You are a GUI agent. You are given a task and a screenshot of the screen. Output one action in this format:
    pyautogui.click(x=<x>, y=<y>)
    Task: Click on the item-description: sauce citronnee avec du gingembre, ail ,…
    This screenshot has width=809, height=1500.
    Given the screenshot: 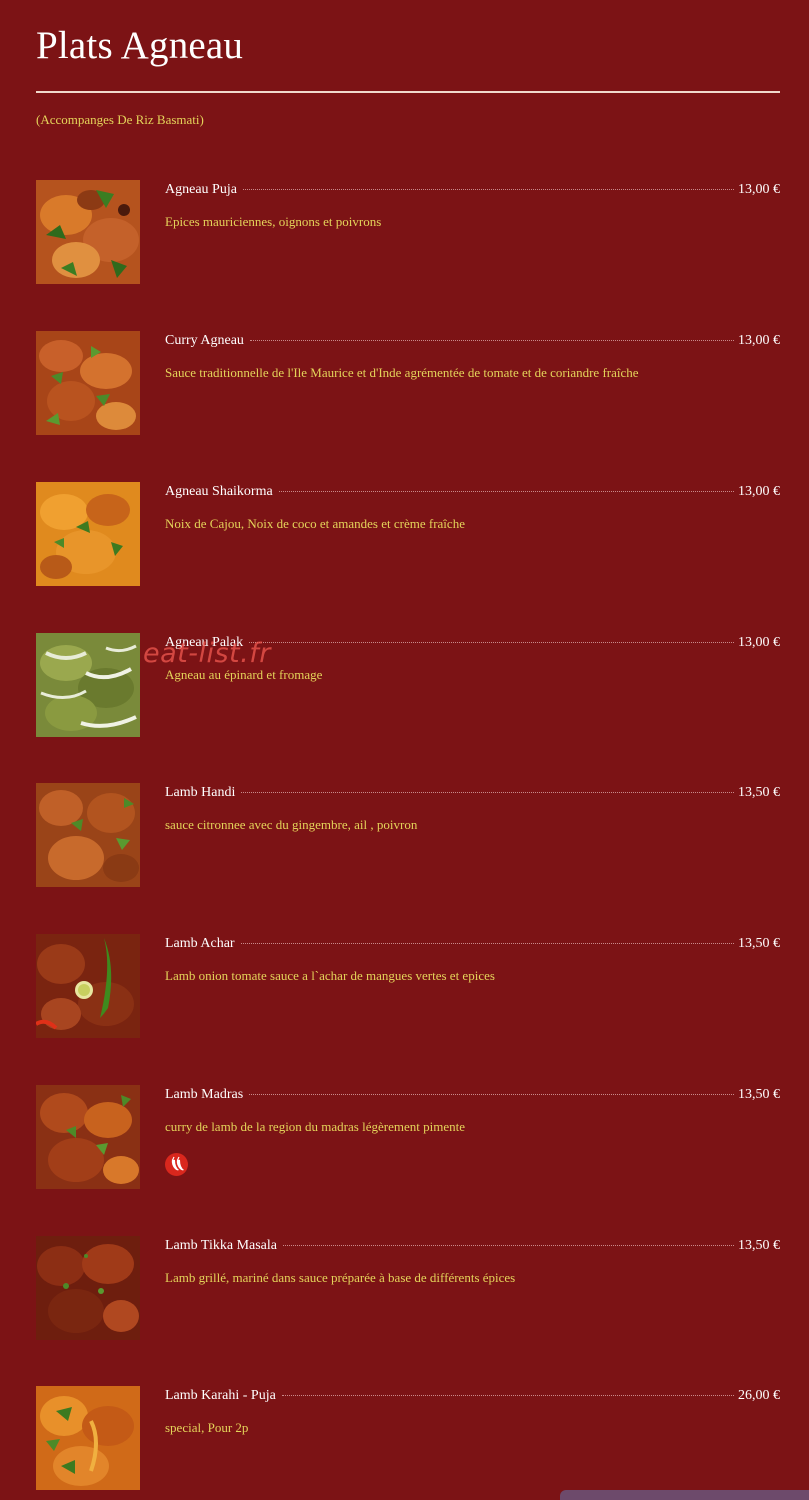 What is the action you would take?
    pyautogui.click(x=291, y=824)
    